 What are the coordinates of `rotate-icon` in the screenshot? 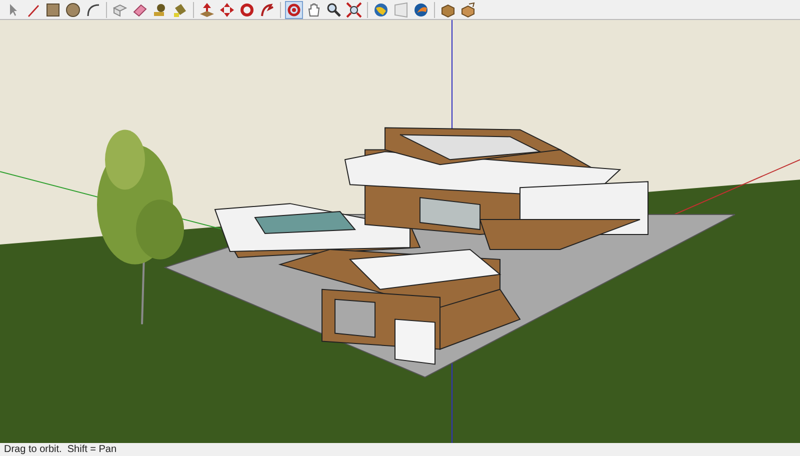 It's located at (247, 10).